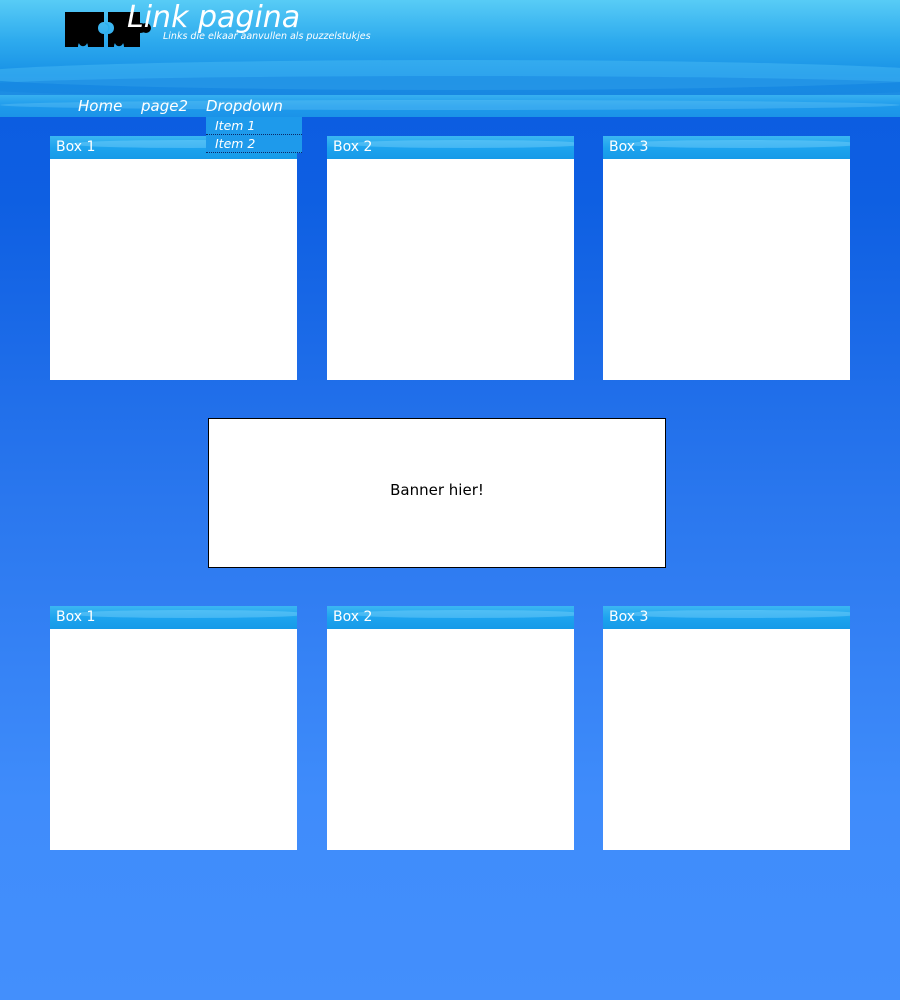 The height and width of the screenshot is (1000, 900). I want to click on box-bottom-3: Box 3, so click(726, 728).